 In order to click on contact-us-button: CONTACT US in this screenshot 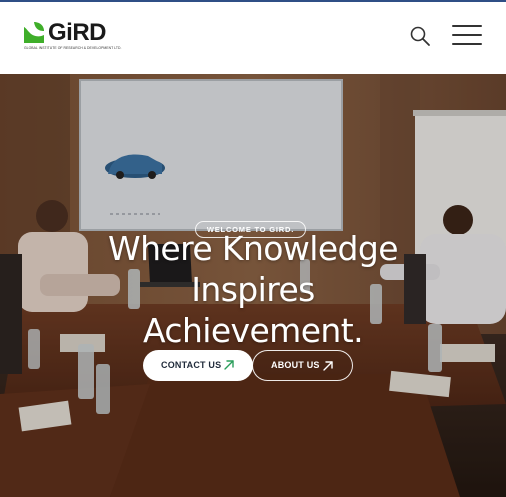, I will do `click(198, 365)`.